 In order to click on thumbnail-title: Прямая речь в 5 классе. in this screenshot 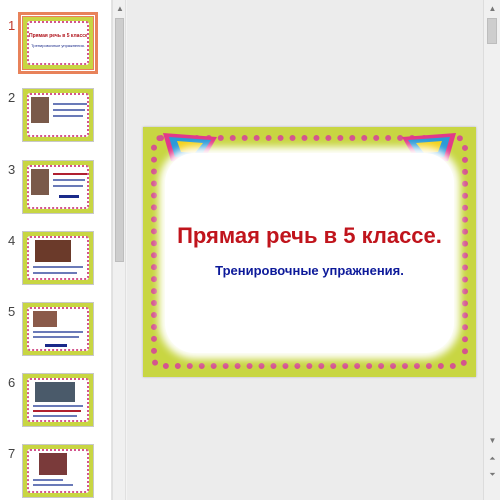, I will do `click(58, 36)`.